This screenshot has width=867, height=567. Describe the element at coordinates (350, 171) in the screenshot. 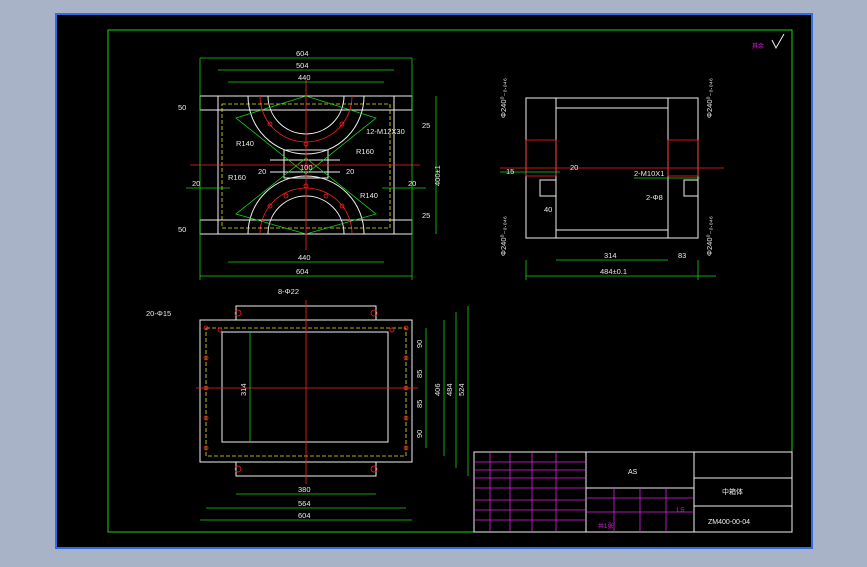

I see `dim-20-web-right: 20` at that location.